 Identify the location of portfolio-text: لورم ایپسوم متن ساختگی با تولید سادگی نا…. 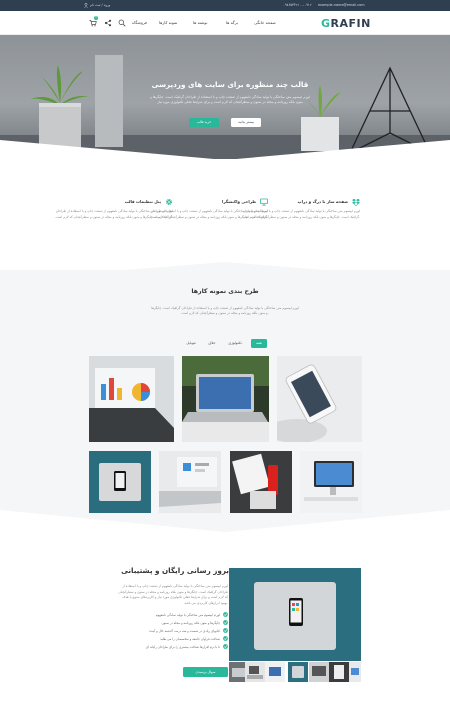
(225, 311).